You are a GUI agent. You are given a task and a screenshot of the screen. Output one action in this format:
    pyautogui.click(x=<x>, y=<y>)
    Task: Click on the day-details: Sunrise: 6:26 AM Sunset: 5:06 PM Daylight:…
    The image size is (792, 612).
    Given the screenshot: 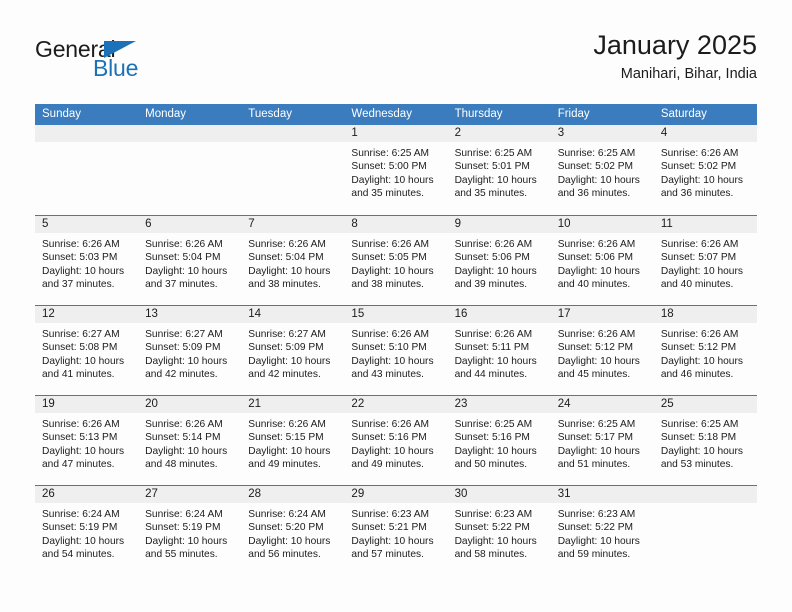 What is the action you would take?
    pyautogui.click(x=499, y=262)
    